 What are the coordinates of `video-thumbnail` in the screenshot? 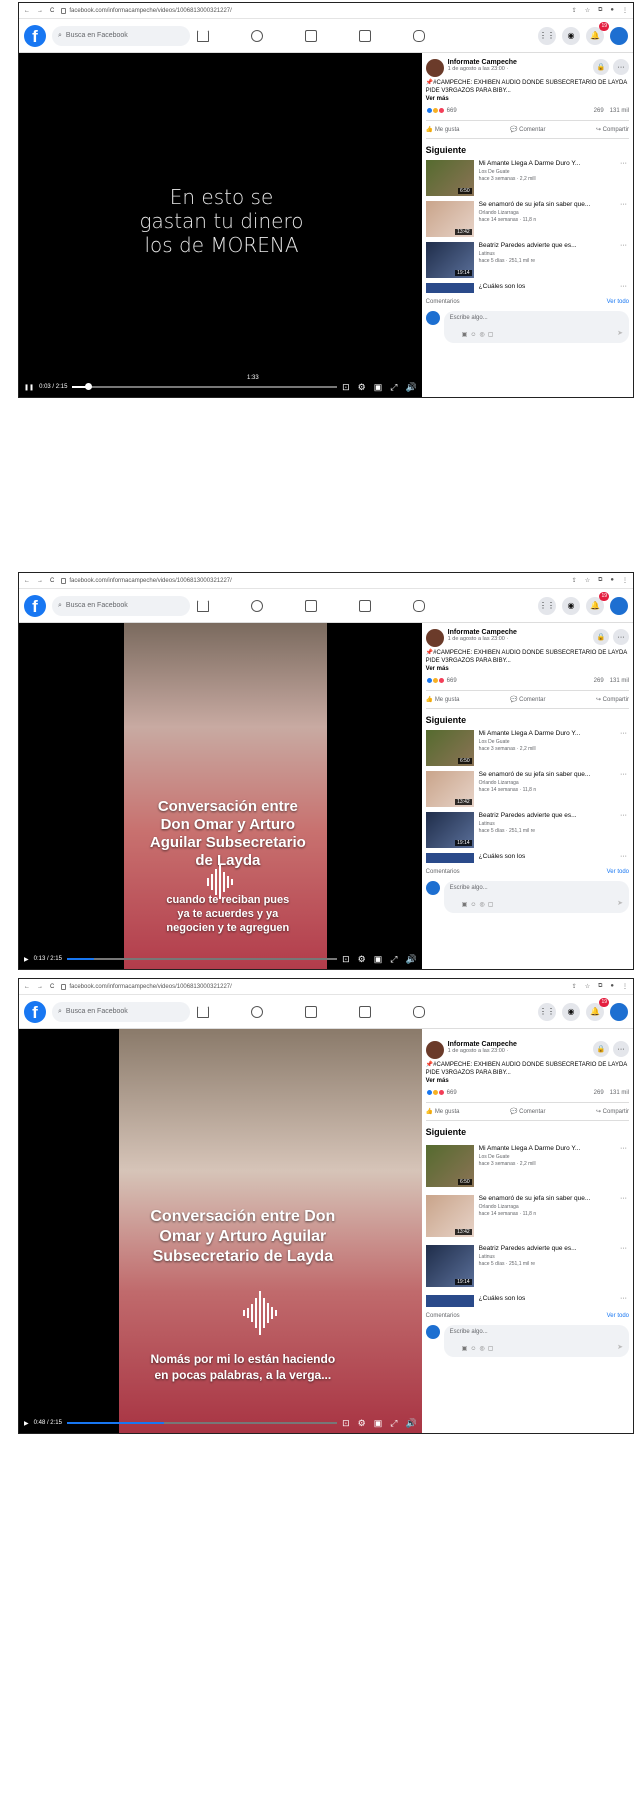 It's located at (449, 1301).